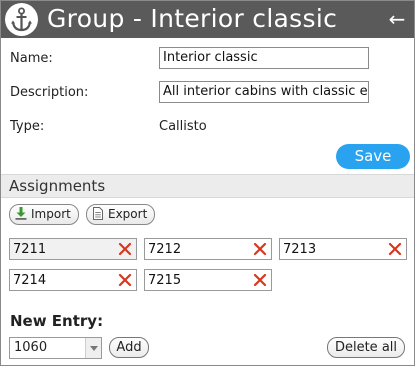  I want to click on entry-select: 1060, so click(55, 348).